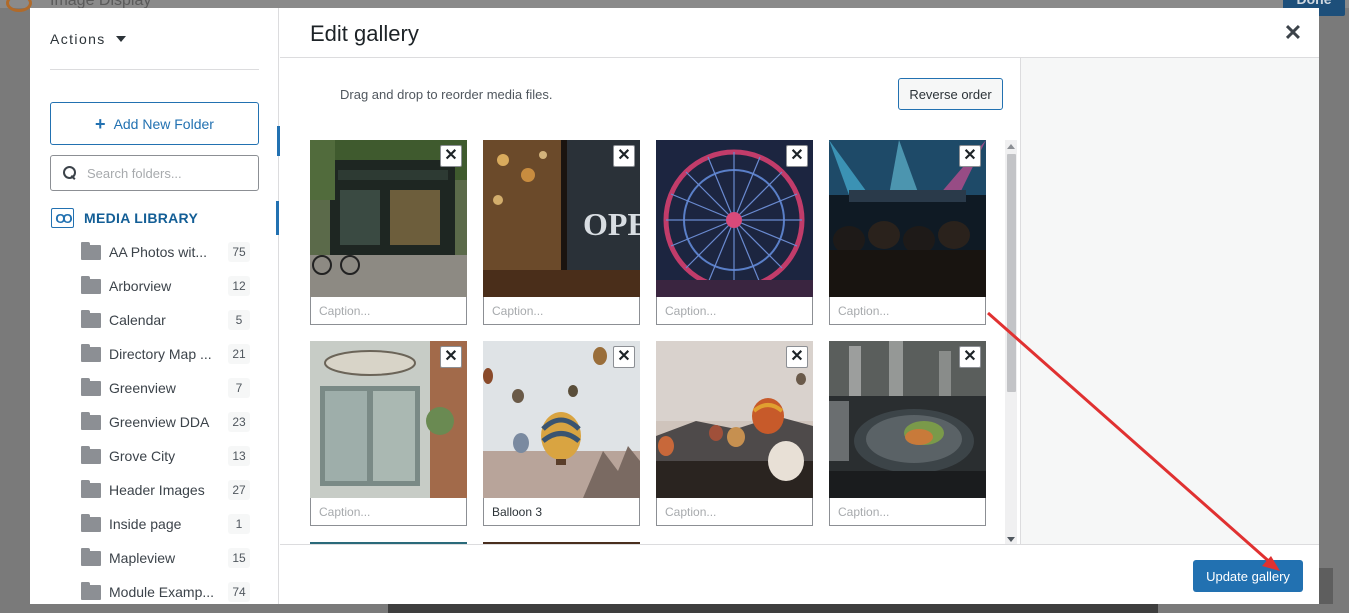  What do you see at coordinates (239, 524) in the screenshot?
I see `folder-count-badge: 1` at bounding box center [239, 524].